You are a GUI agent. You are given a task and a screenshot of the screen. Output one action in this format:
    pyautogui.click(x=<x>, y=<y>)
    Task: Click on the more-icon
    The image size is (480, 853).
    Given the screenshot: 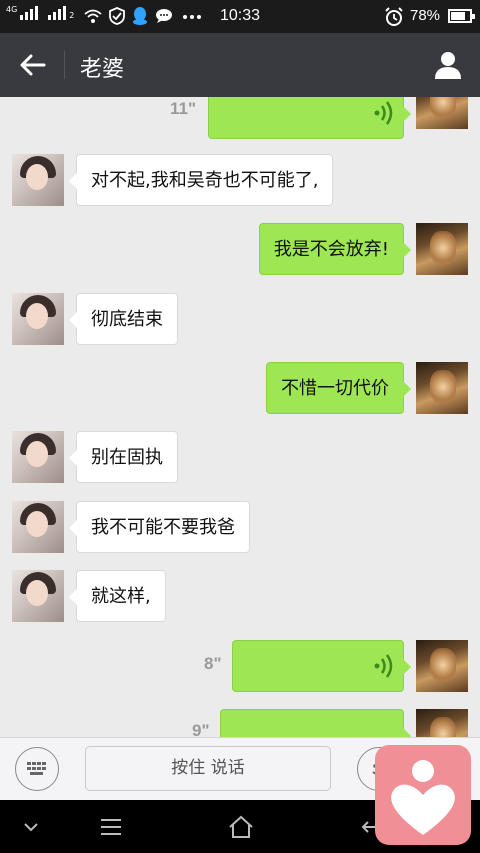 What is the action you would take?
    pyautogui.click(x=192, y=17)
    